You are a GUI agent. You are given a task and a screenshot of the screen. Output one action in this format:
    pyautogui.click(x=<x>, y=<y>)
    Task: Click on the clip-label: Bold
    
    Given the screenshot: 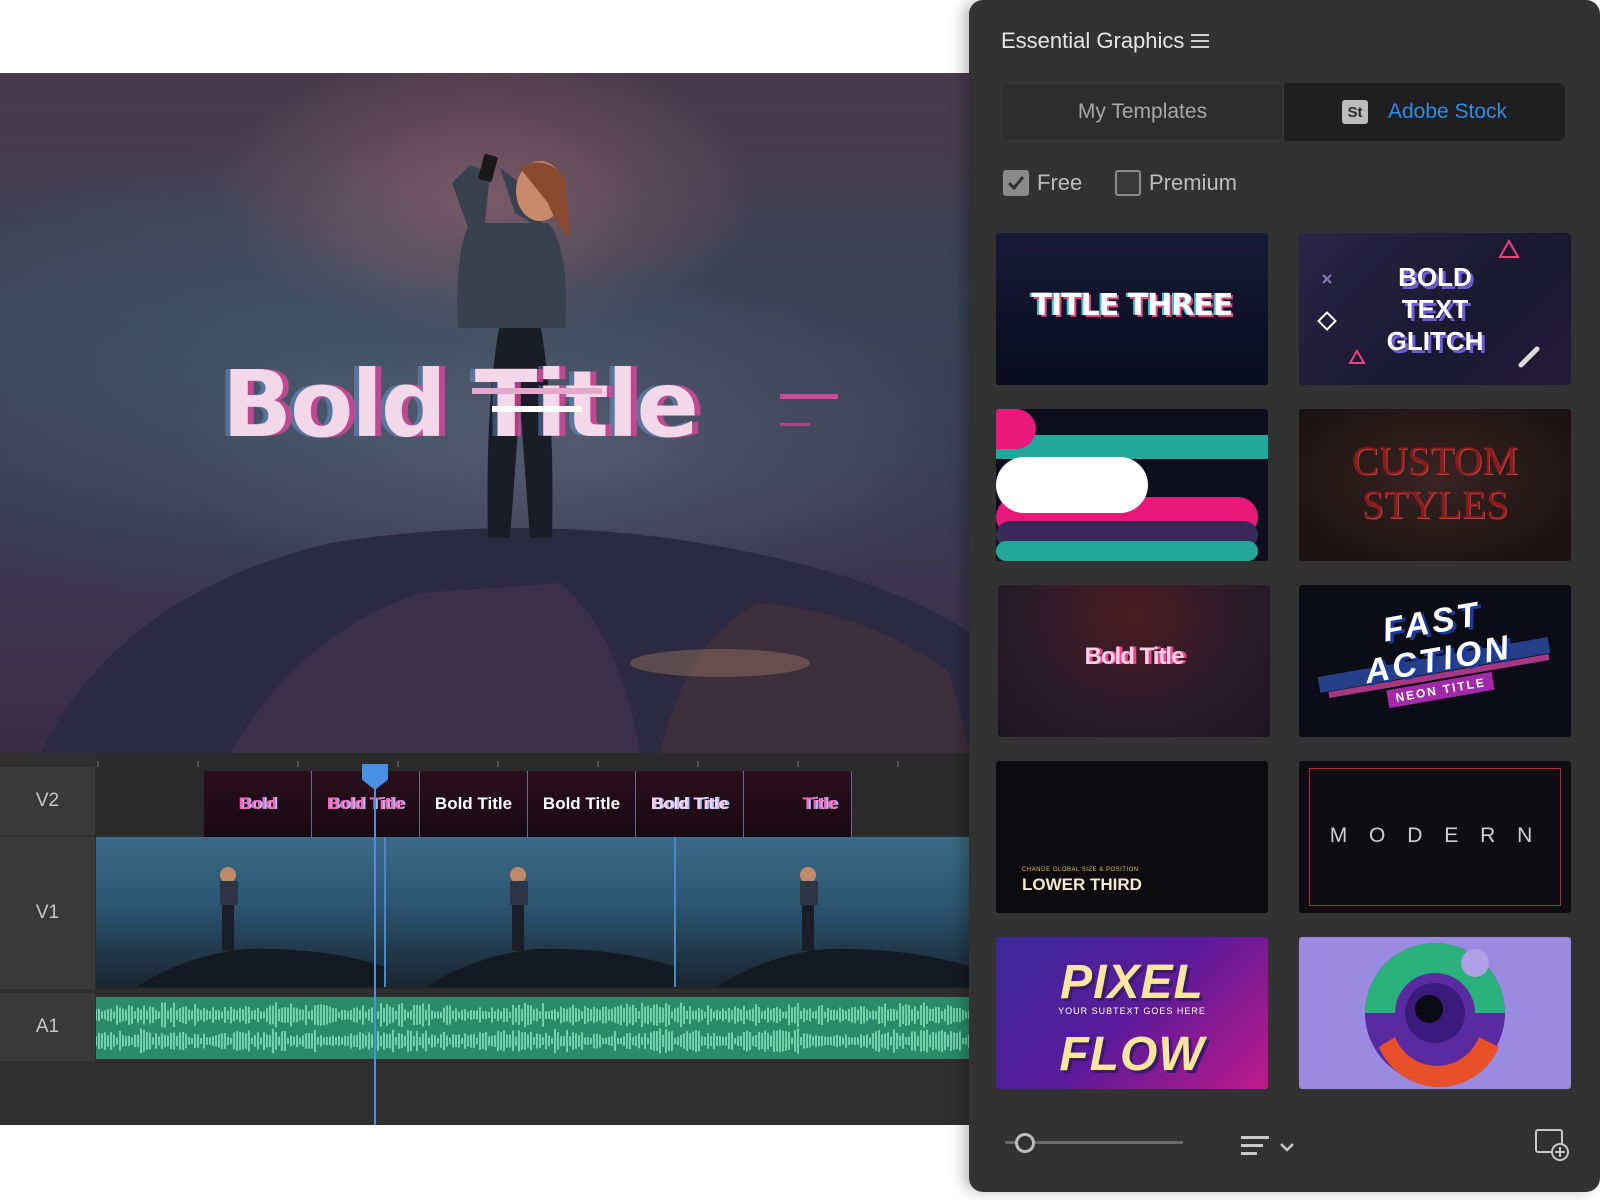 What is the action you would take?
    pyautogui.click(x=257, y=803)
    